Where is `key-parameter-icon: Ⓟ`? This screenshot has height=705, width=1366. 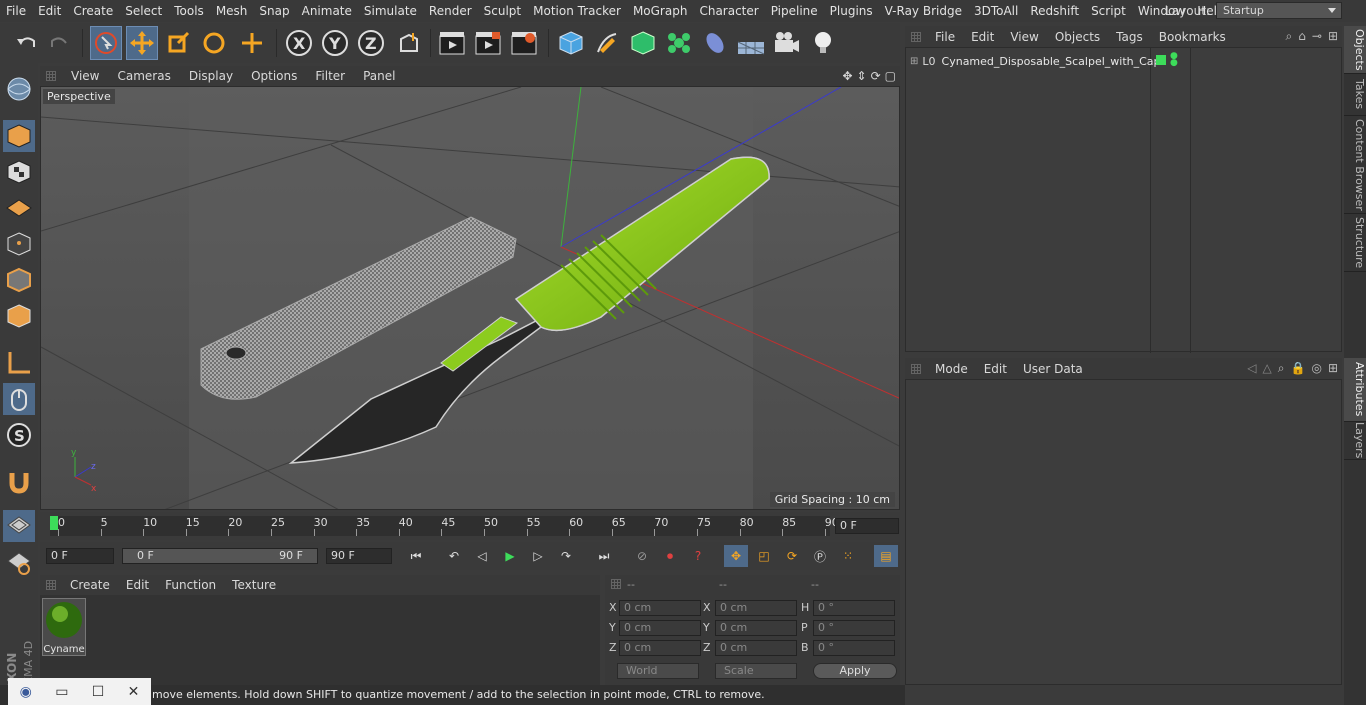
key-parameter-icon: Ⓟ is located at coordinates (820, 556).